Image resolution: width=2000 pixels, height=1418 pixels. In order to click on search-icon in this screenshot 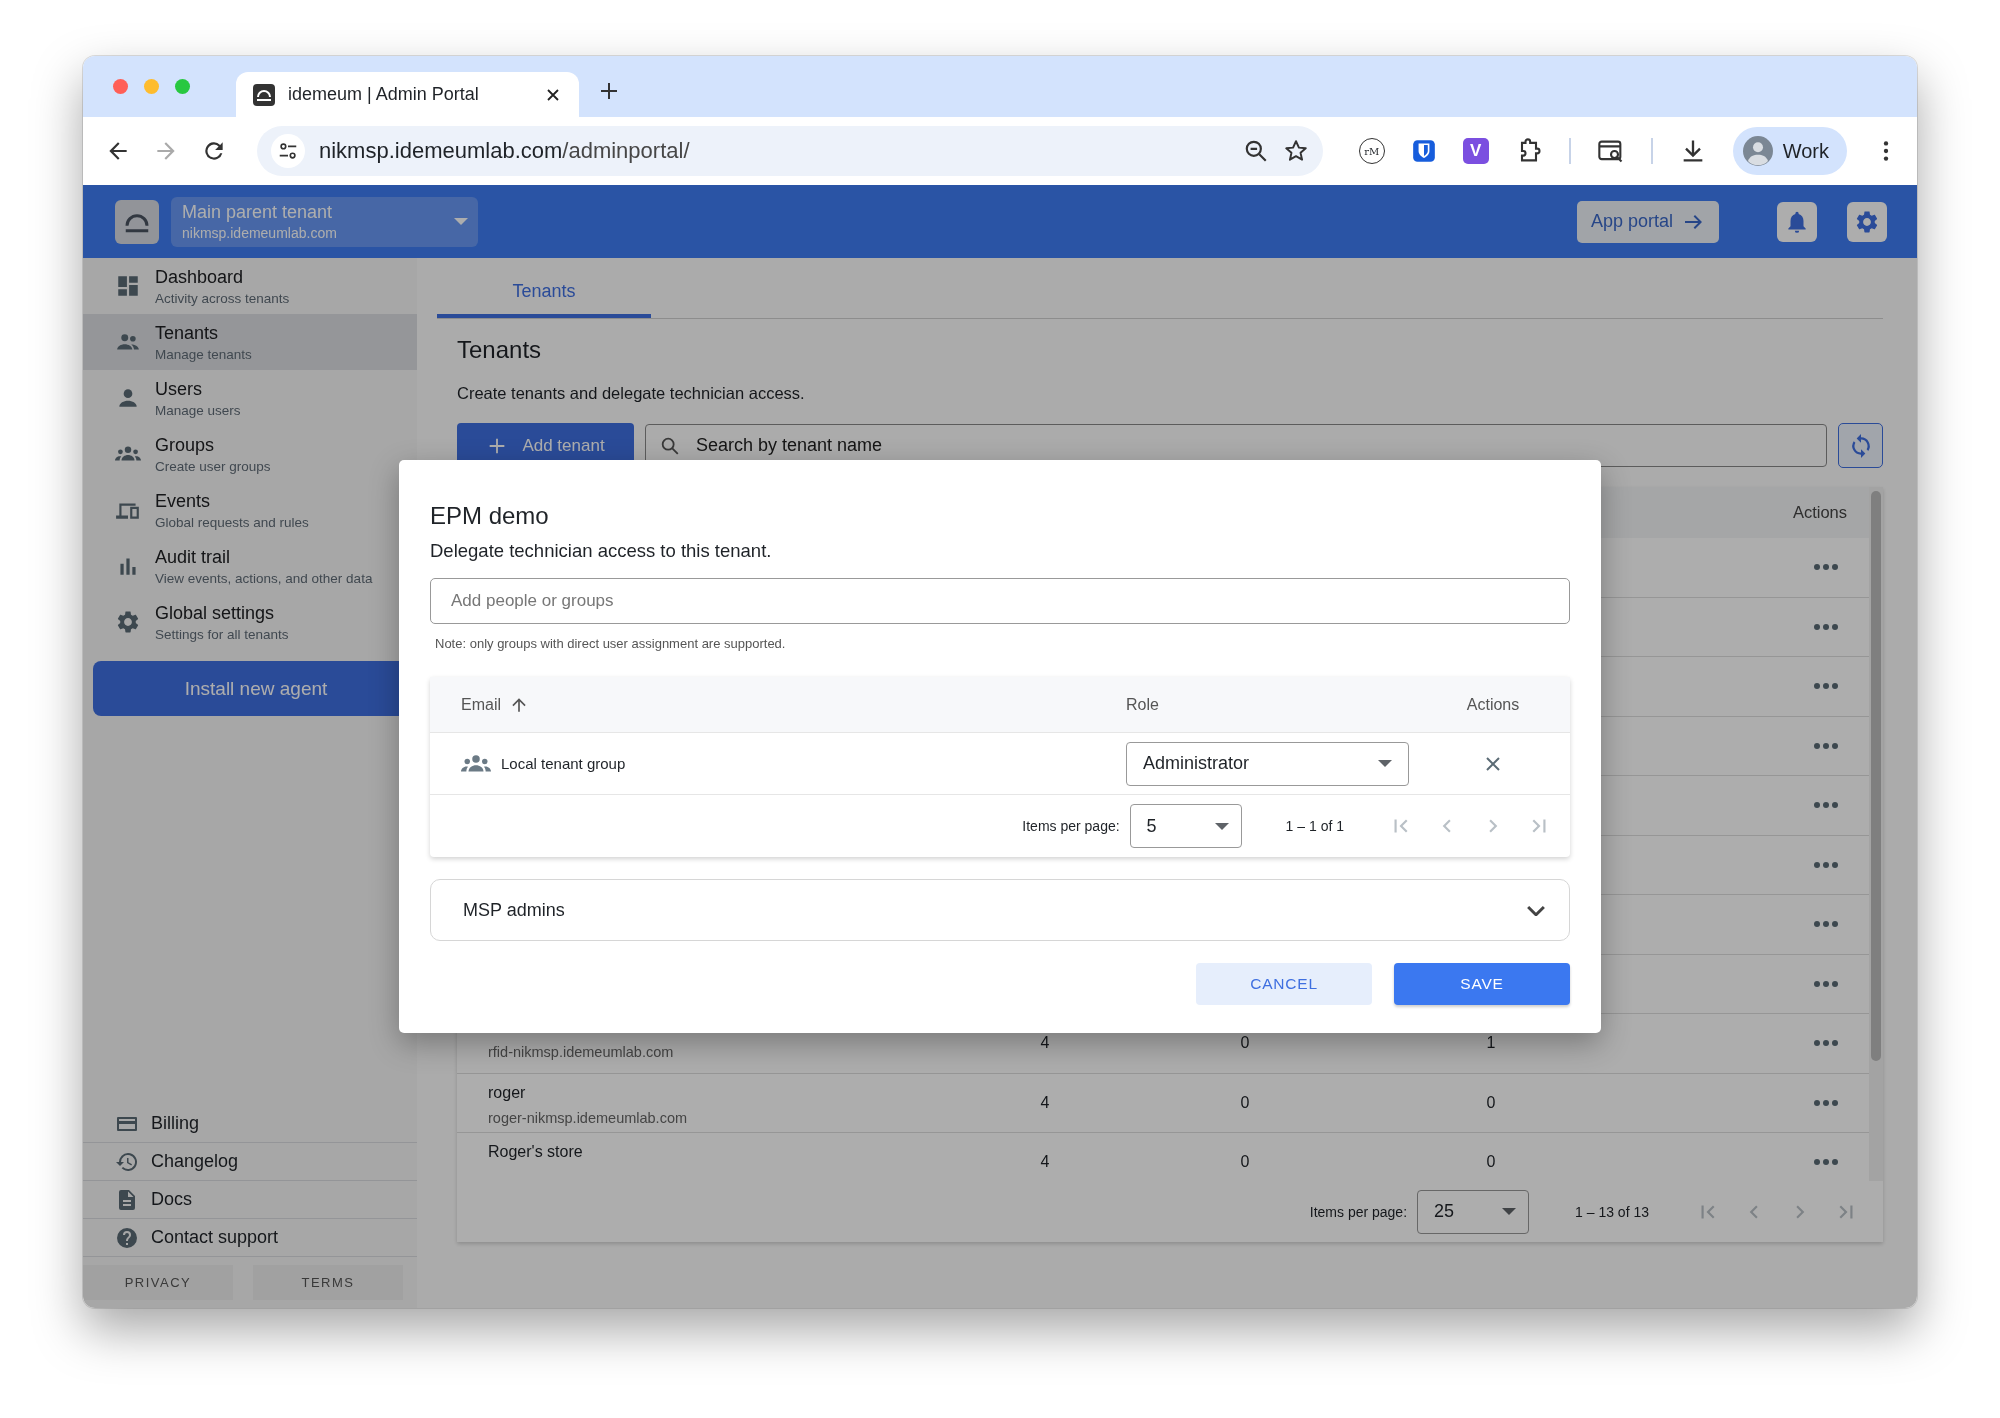, I will do `click(670, 446)`.